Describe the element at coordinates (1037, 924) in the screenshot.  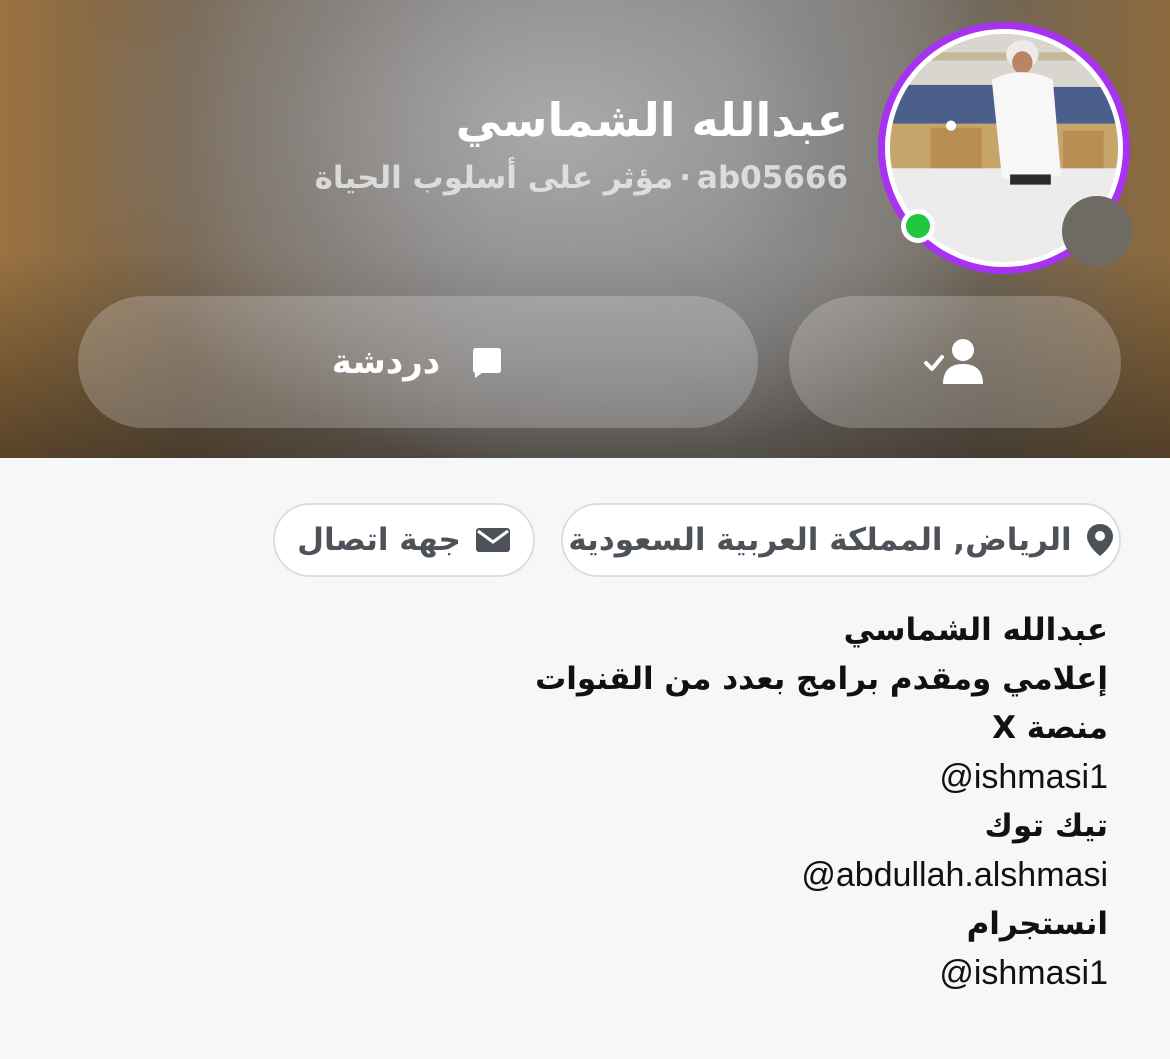
I see `bio-line: انستجرام` at that location.